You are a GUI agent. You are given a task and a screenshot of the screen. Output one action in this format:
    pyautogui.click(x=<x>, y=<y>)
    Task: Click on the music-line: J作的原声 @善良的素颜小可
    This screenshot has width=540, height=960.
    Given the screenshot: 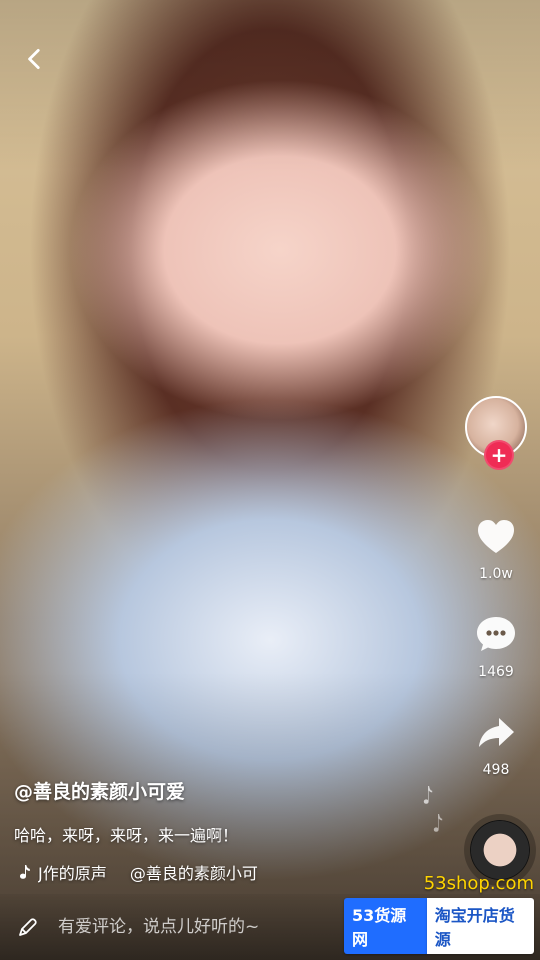 What is the action you would take?
    pyautogui.click(x=214, y=872)
    